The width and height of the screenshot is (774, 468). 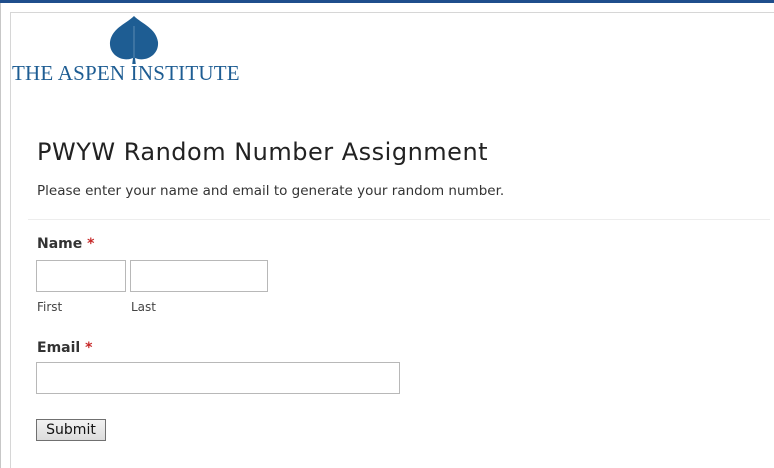 What do you see at coordinates (91, 244) in the screenshot?
I see `name-required-marker: *` at bounding box center [91, 244].